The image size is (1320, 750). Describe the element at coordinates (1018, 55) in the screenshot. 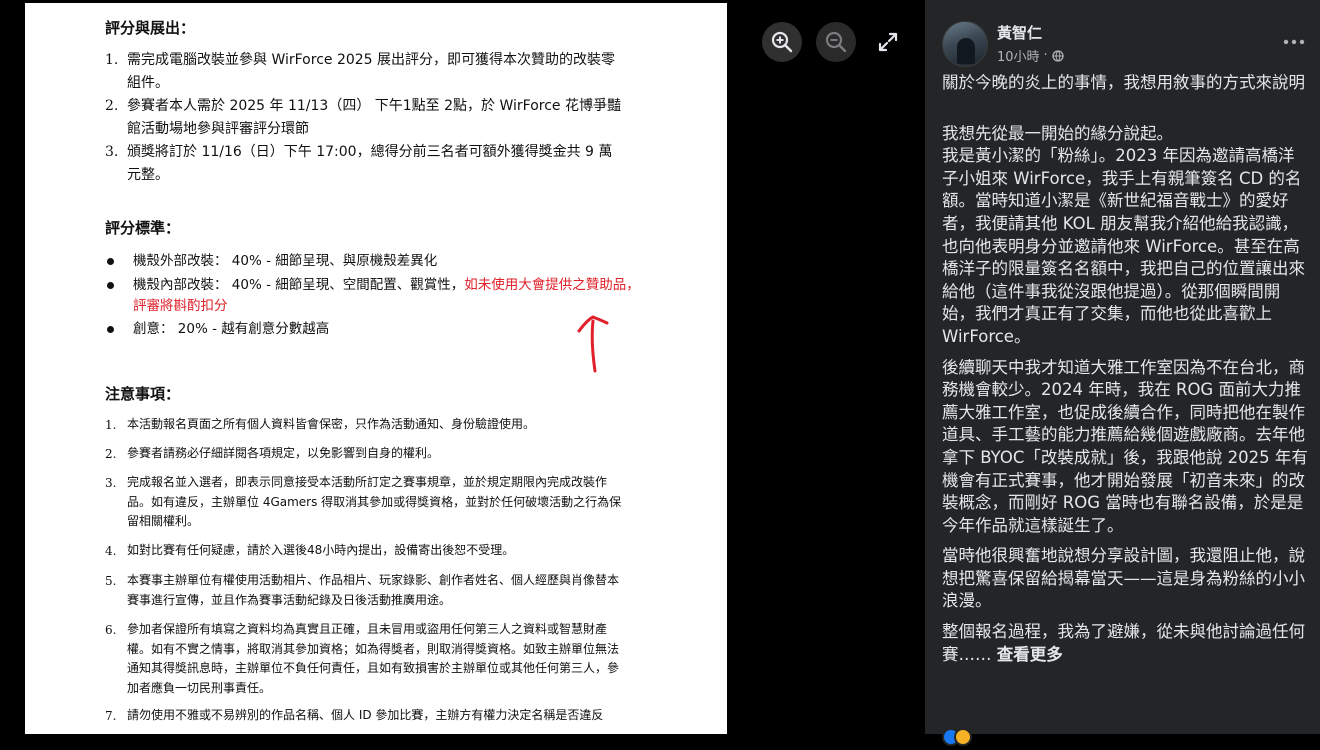

I see `post-time: 10小時` at that location.